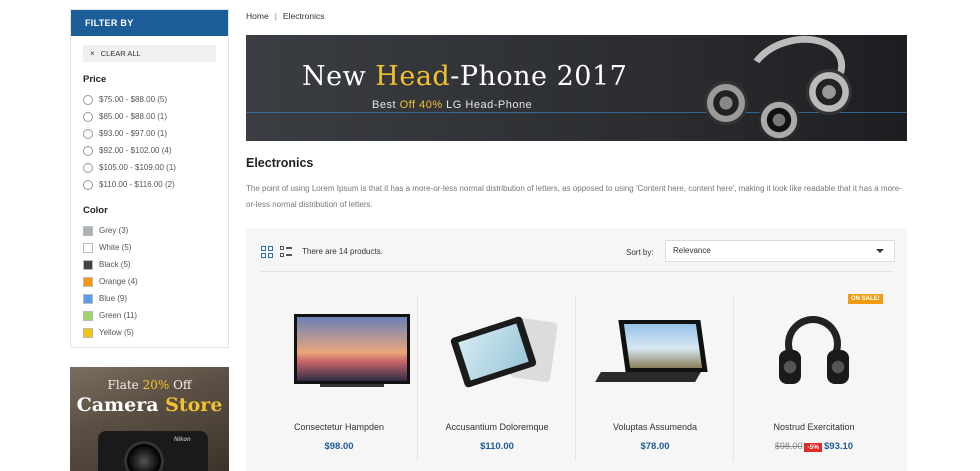  Describe the element at coordinates (92, 53) in the screenshot. I see `close-icon: ×` at that location.